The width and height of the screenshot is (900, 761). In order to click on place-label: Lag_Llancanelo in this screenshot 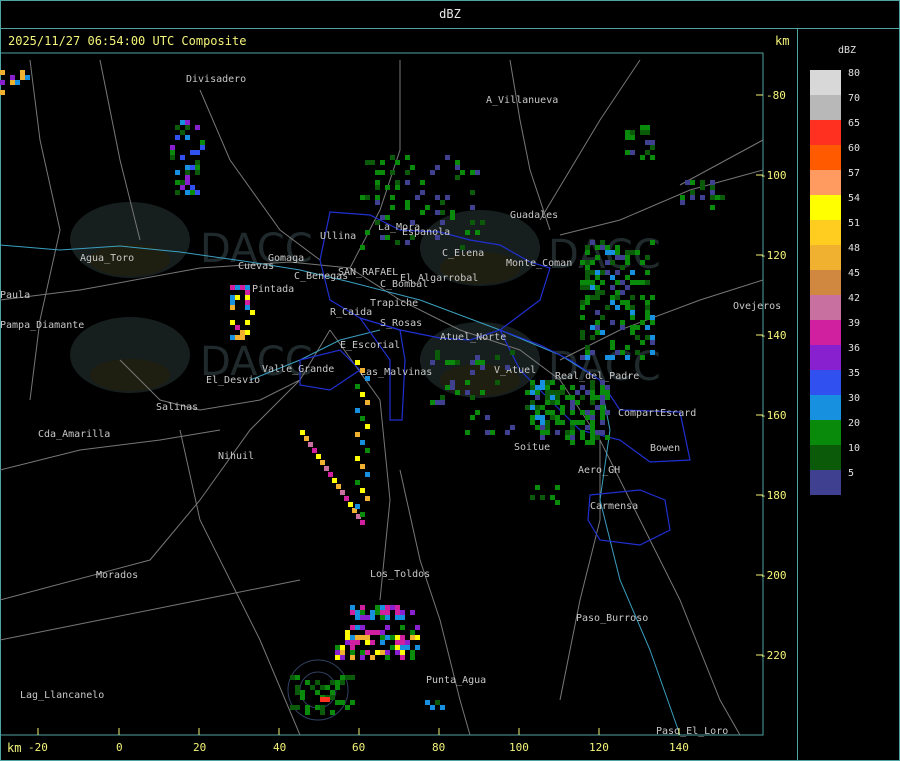, I will do `click(62, 695)`.